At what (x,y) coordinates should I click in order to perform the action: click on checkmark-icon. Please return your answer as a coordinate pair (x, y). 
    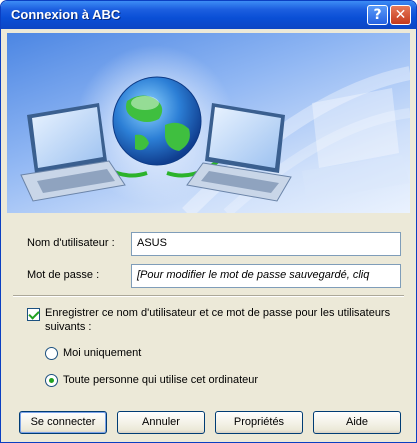
    Looking at the image, I should click on (34, 314).